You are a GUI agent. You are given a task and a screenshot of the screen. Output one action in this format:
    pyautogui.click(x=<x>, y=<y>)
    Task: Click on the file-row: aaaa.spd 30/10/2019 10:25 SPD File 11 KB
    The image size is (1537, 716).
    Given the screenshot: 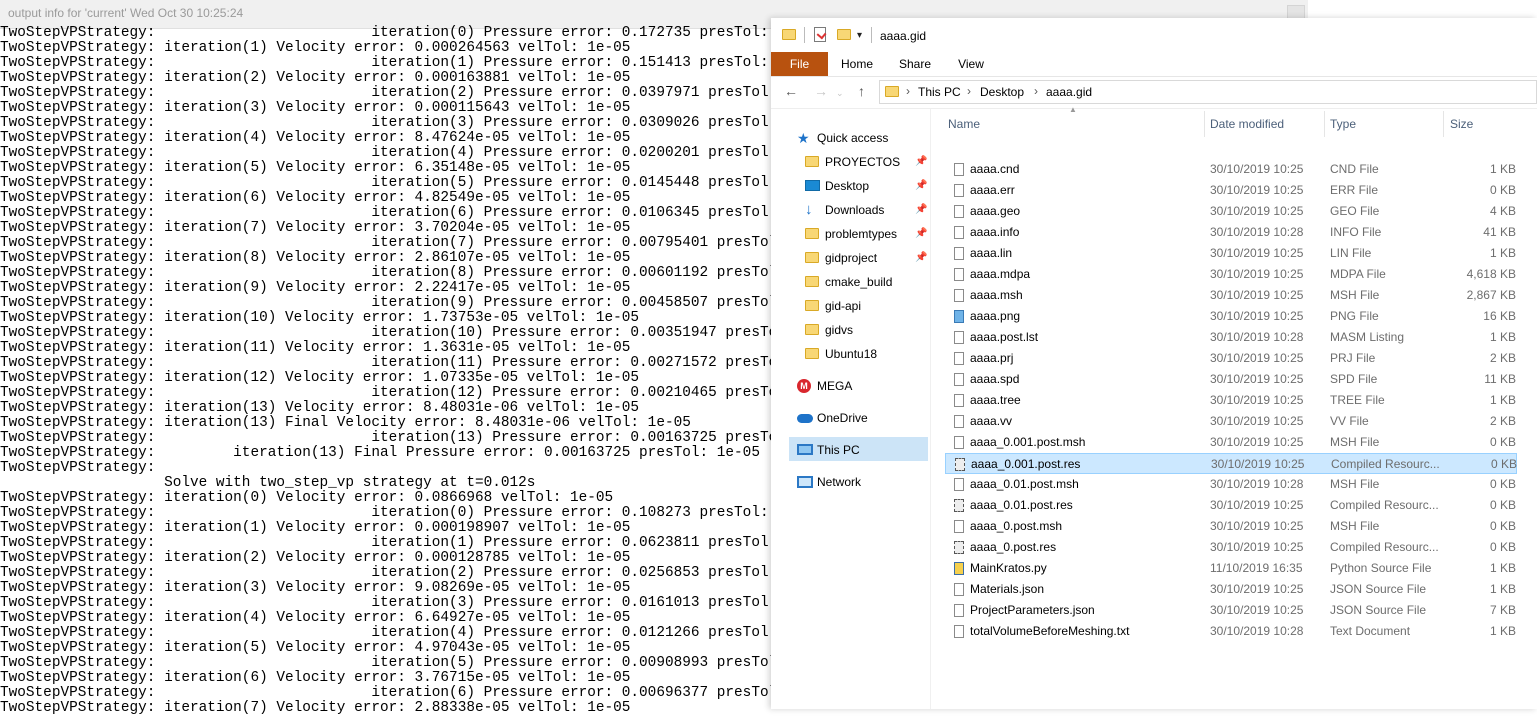 What is the action you would take?
    pyautogui.click(x=1231, y=379)
    